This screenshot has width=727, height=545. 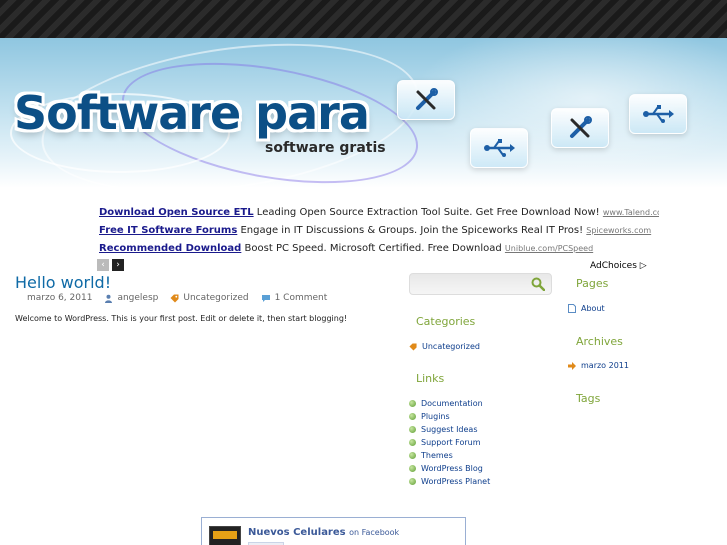 I want to click on ad-url-link: www.Talend.com/Open_Sou, so click(x=631, y=212).